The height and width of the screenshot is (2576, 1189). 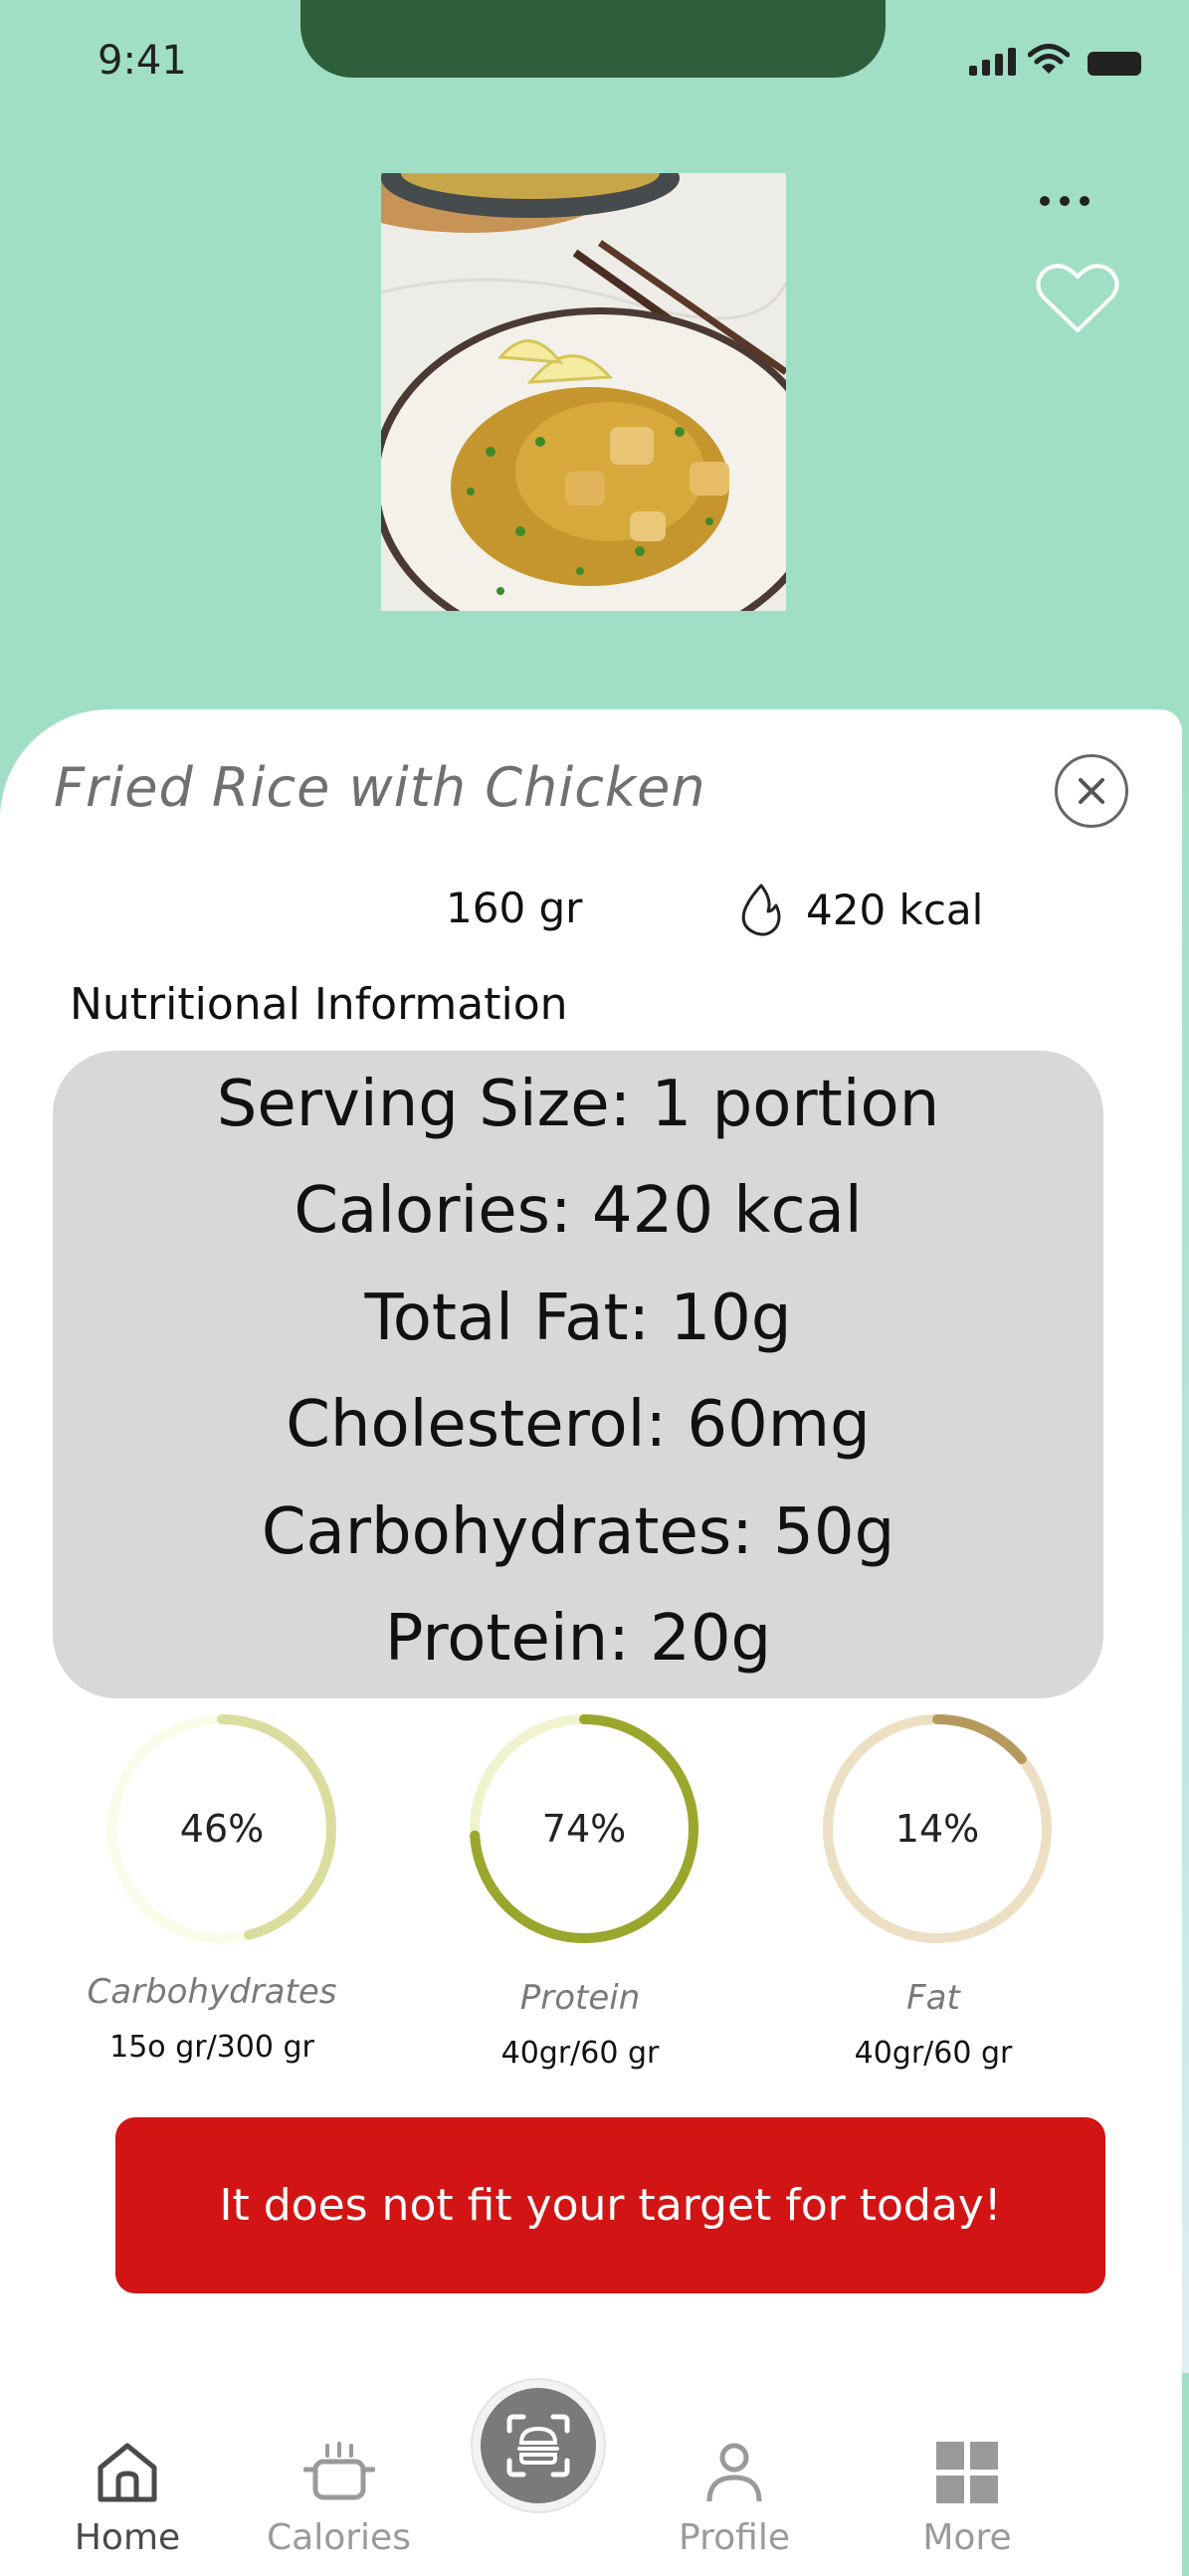 I want to click on grid-icon, so click(x=967, y=2472).